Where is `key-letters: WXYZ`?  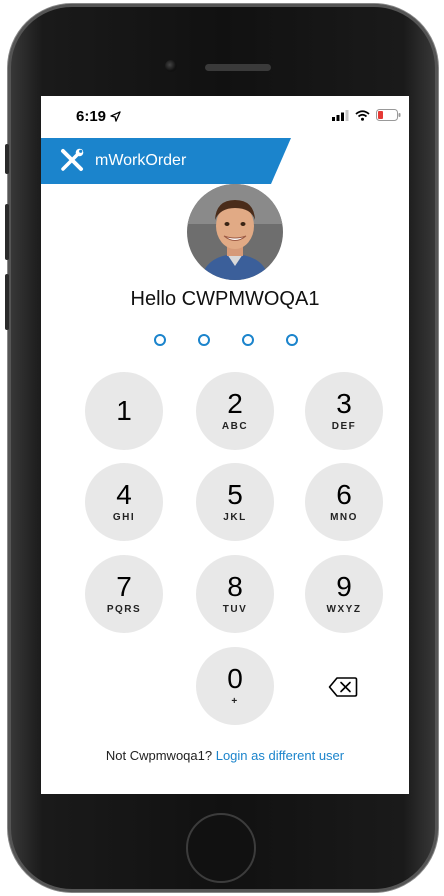
key-letters: WXYZ is located at coordinates (344, 609).